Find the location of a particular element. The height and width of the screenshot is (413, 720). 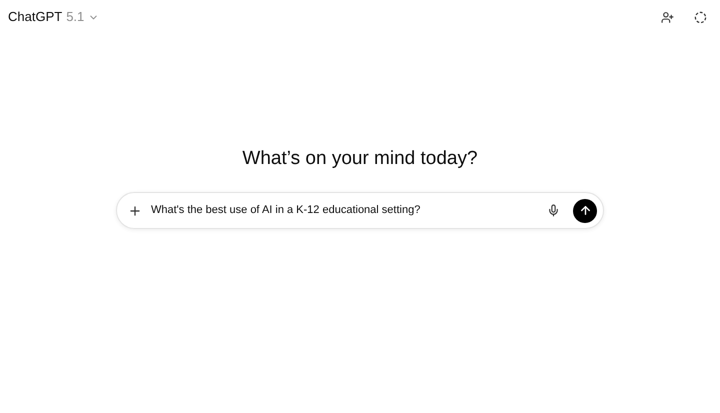

message-composer: What's the best use of AI in a K-12 educational setting? is located at coordinates (360, 210).